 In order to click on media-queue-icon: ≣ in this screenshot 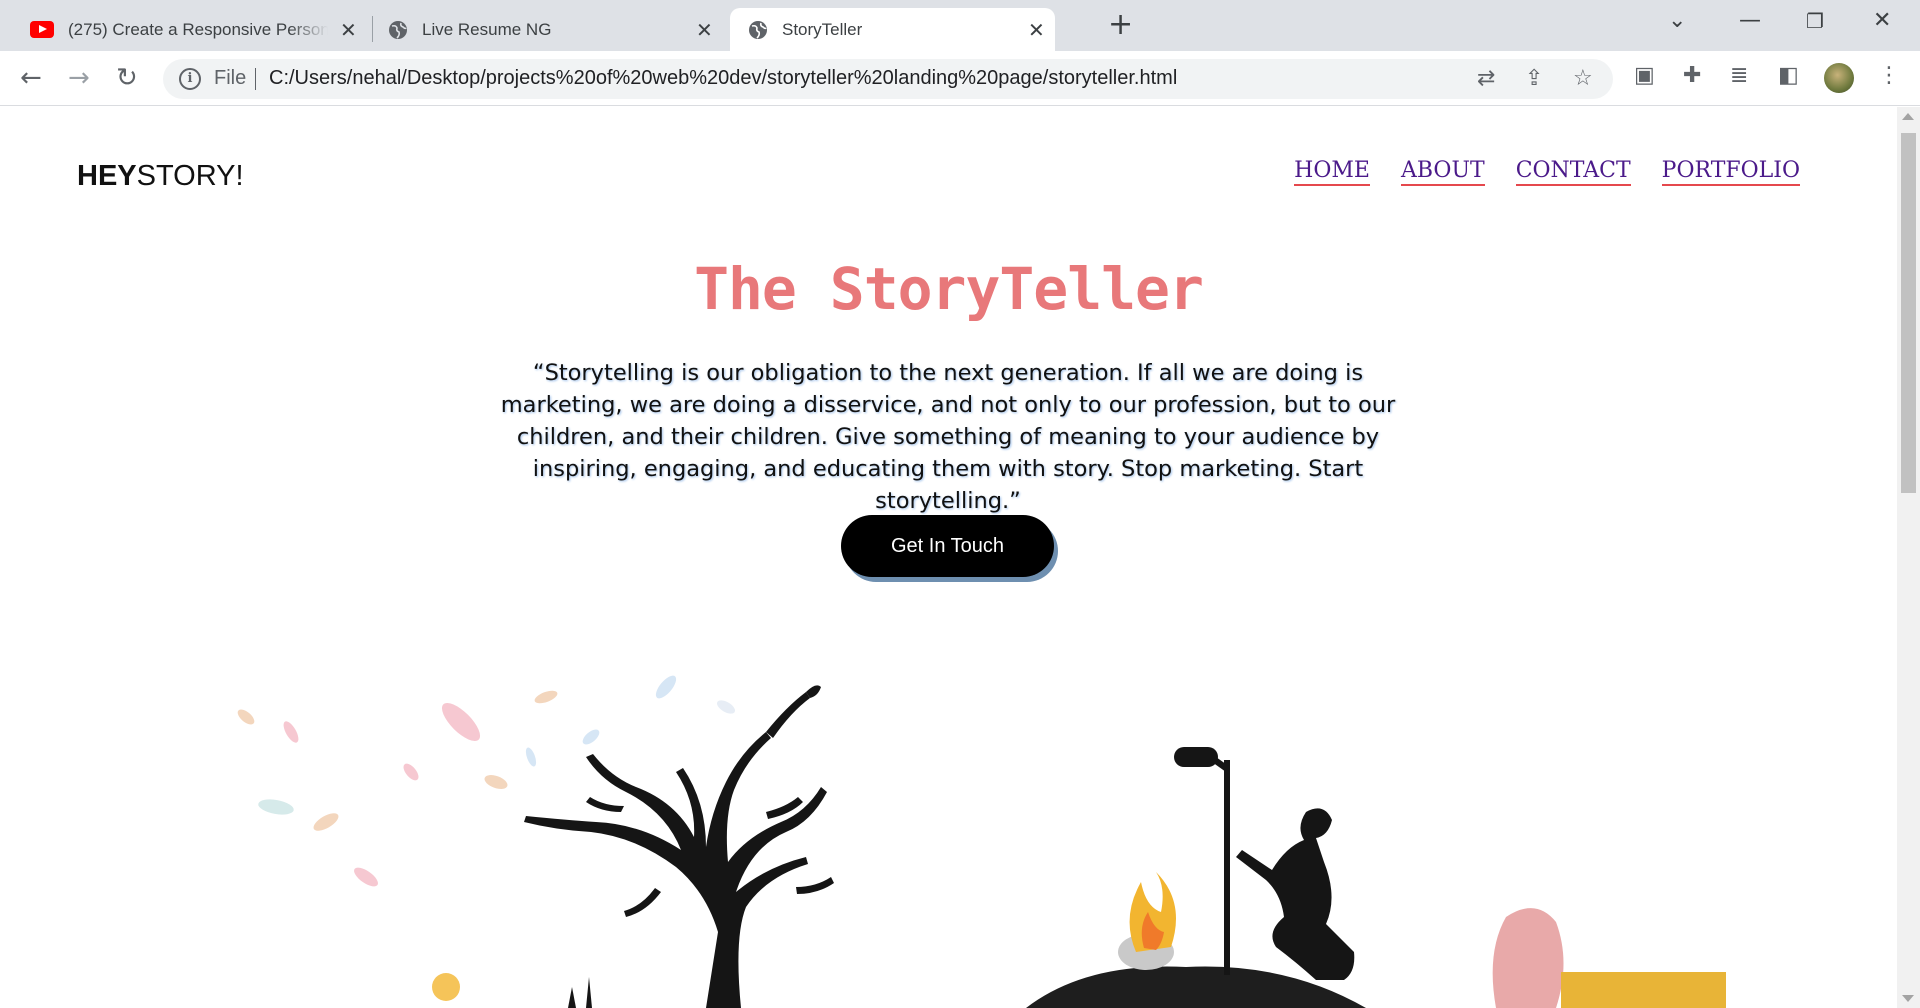, I will do `click(1739, 76)`.